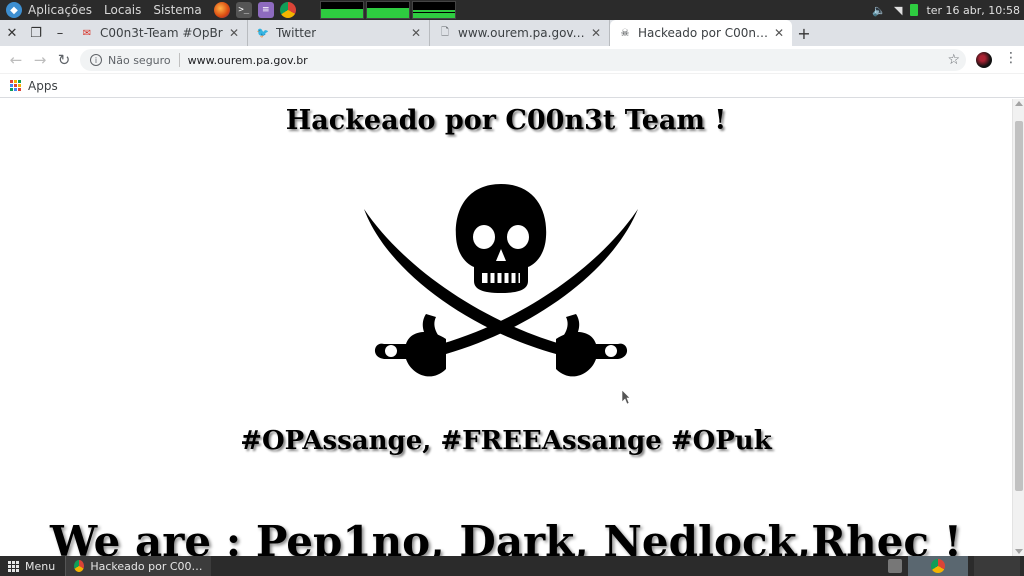  Describe the element at coordinates (122, 10) in the screenshot. I see `menu-locais: Locais` at that location.